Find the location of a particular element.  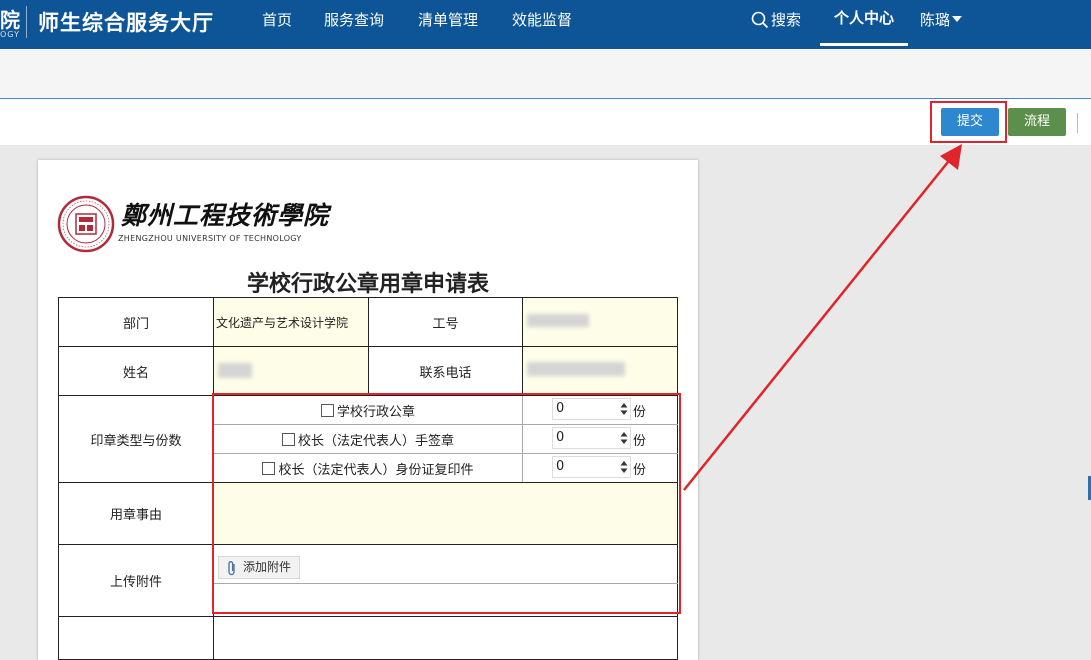

logo-divider is located at coordinates (26, 22).